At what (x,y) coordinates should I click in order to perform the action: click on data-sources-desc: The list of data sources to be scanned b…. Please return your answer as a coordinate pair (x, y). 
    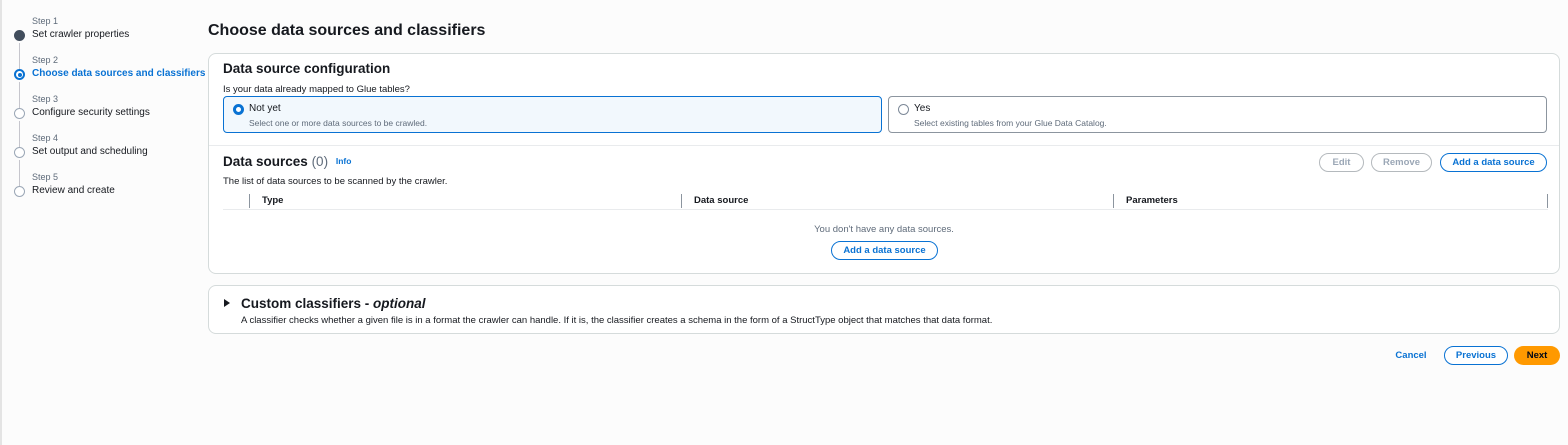
    Looking at the image, I should click on (335, 181).